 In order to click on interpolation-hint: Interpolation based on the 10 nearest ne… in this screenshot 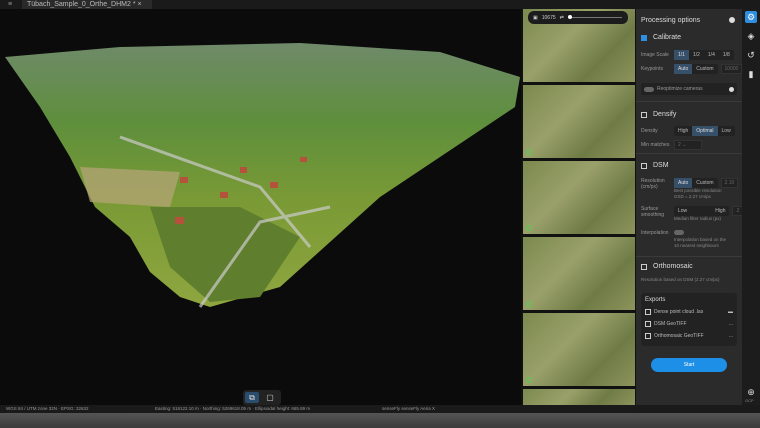, I will do `click(700, 242)`.